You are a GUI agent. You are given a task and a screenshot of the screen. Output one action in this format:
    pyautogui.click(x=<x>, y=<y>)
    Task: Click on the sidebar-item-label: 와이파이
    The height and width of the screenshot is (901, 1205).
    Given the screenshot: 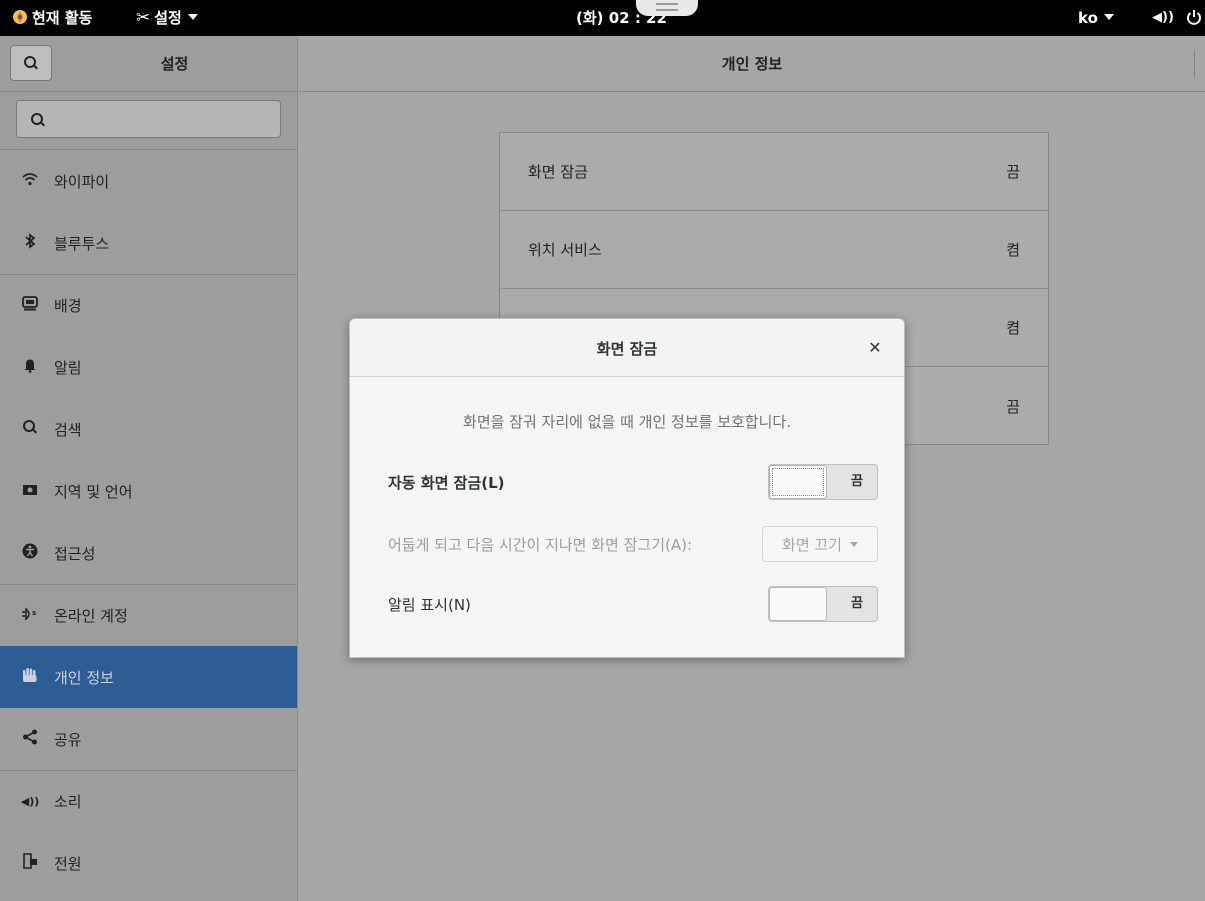 What is the action you would take?
    pyautogui.click(x=82, y=181)
    